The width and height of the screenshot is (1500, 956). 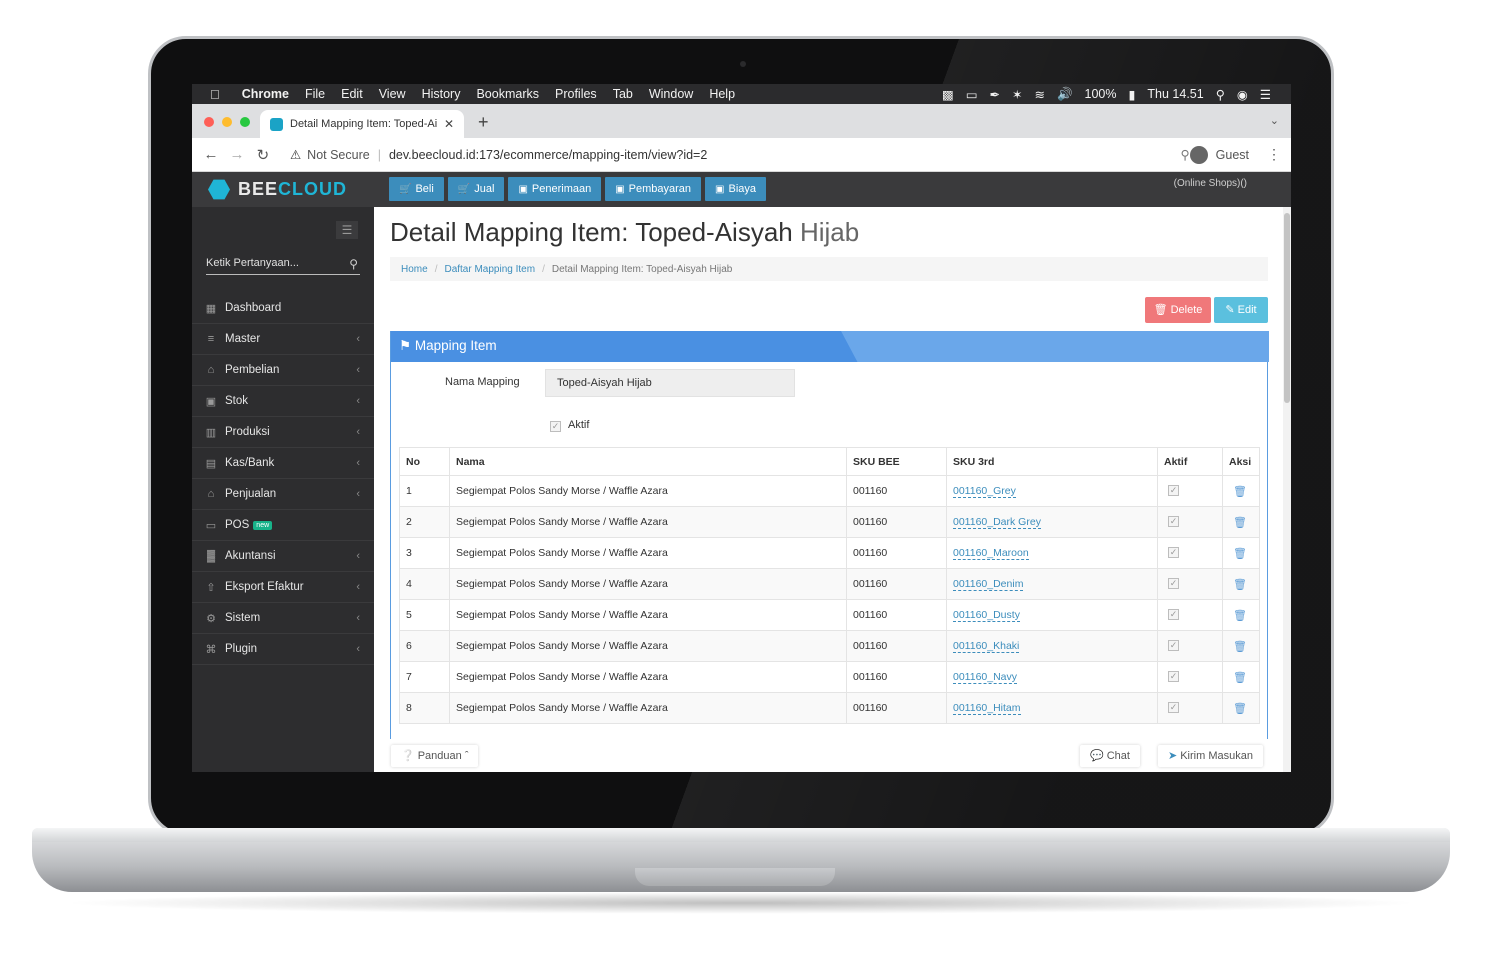 What do you see at coordinates (227, 122) in the screenshot?
I see `minimize-window-button` at bounding box center [227, 122].